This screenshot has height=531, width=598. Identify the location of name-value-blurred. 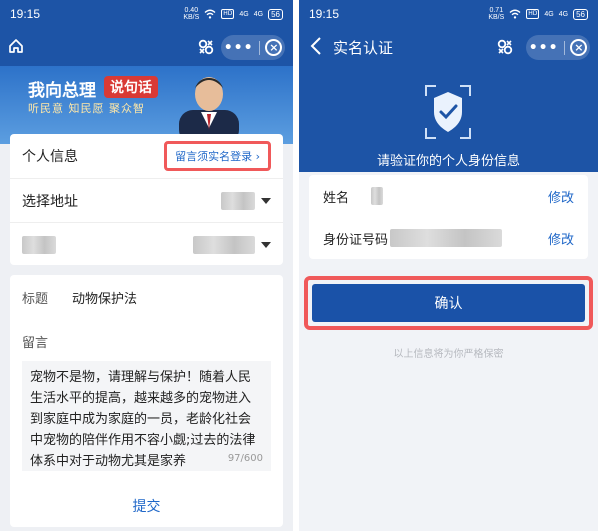
(377, 196).